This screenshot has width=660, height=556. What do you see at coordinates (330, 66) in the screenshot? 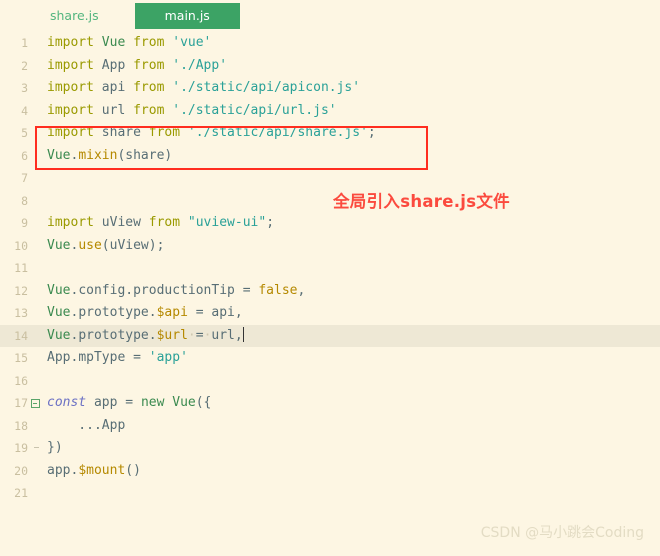
I see `code-line: 2 import App from './App'` at bounding box center [330, 66].